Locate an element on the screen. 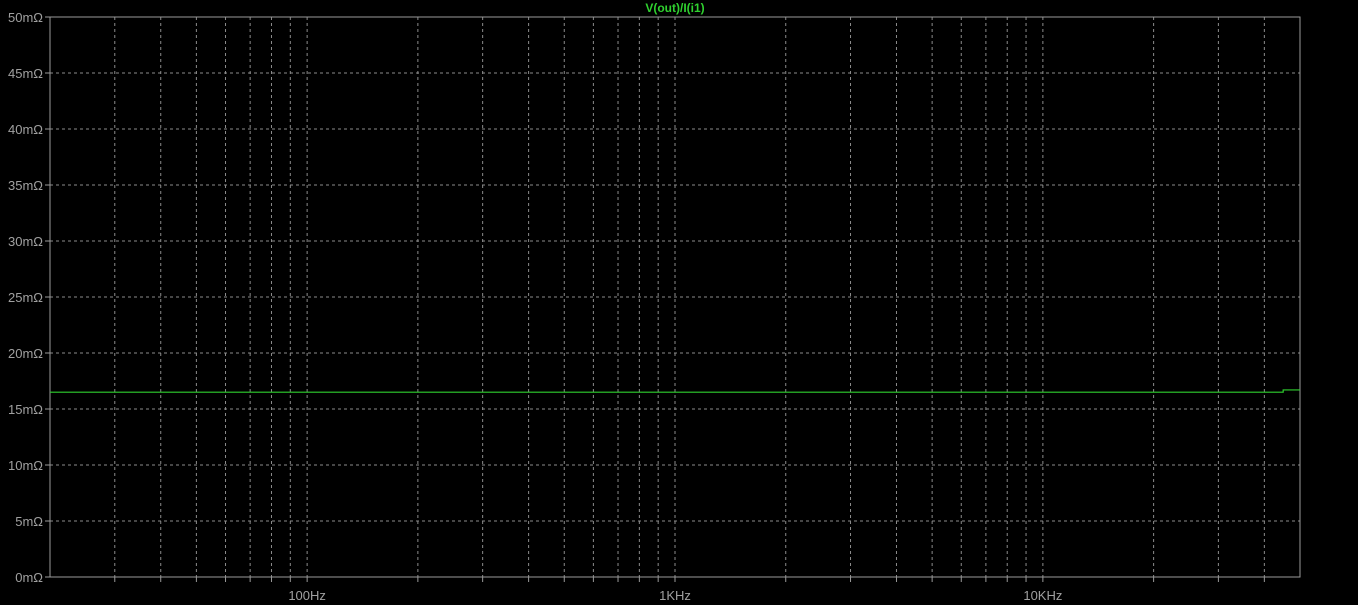  x-axis-ticks: 100Hz 1KHz 10KHz is located at coordinates (689, 590).